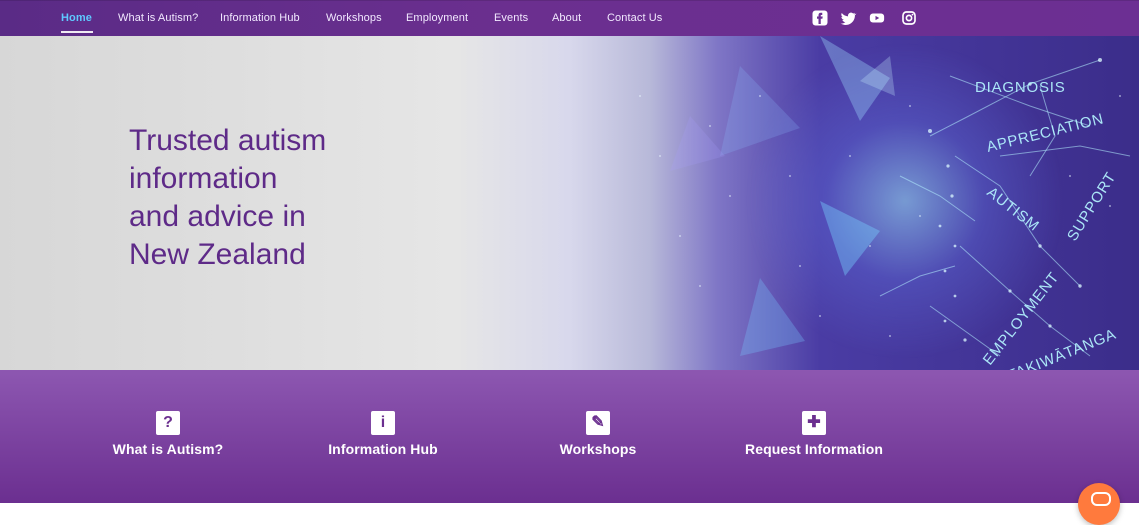  I want to click on nav-events: Events, so click(511, 18).